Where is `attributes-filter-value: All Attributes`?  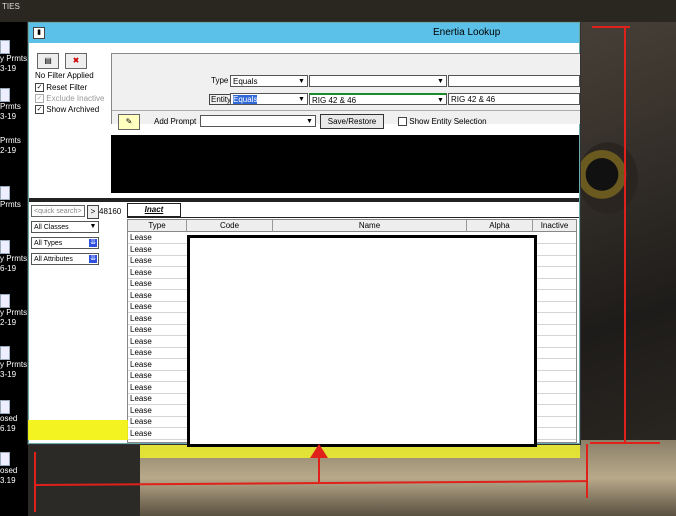 attributes-filter-value: All Attributes is located at coordinates (53, 259).